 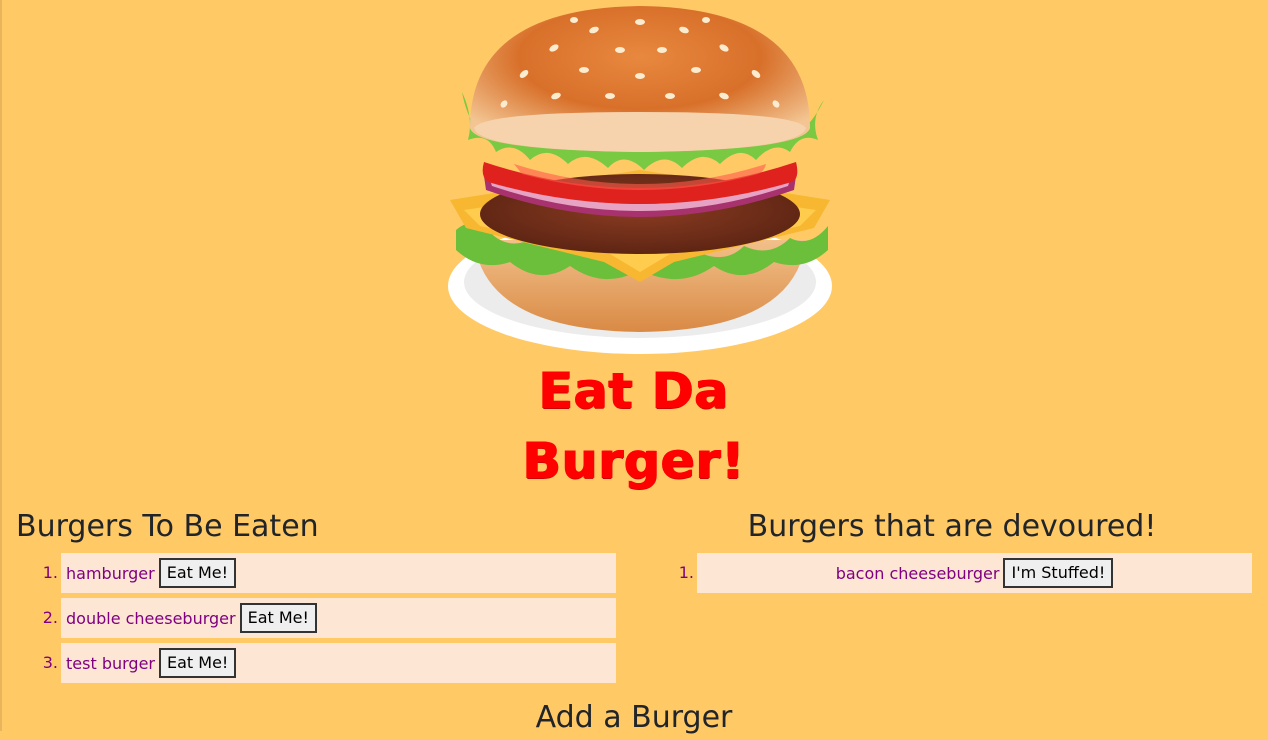 What do you see at coordinates (952, 526) in the screenshot?
I see `devoured-heading: Burgers that are devoured!` at bounding box center [952, 526].